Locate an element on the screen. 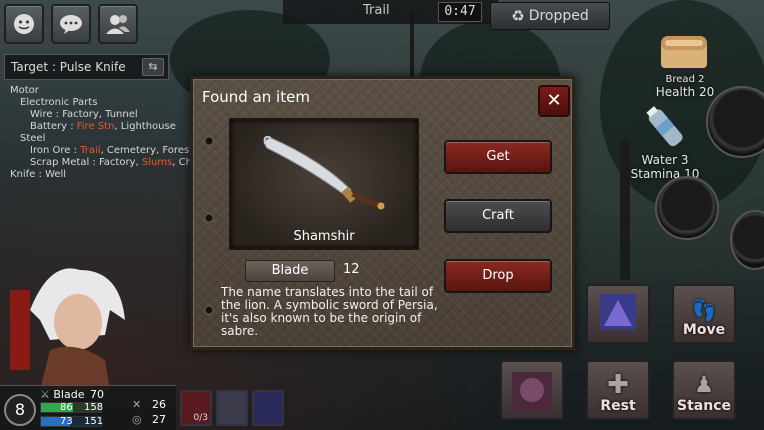  recipe-text: Scrap Metal : Factory, is located at coordinates (86, 162).